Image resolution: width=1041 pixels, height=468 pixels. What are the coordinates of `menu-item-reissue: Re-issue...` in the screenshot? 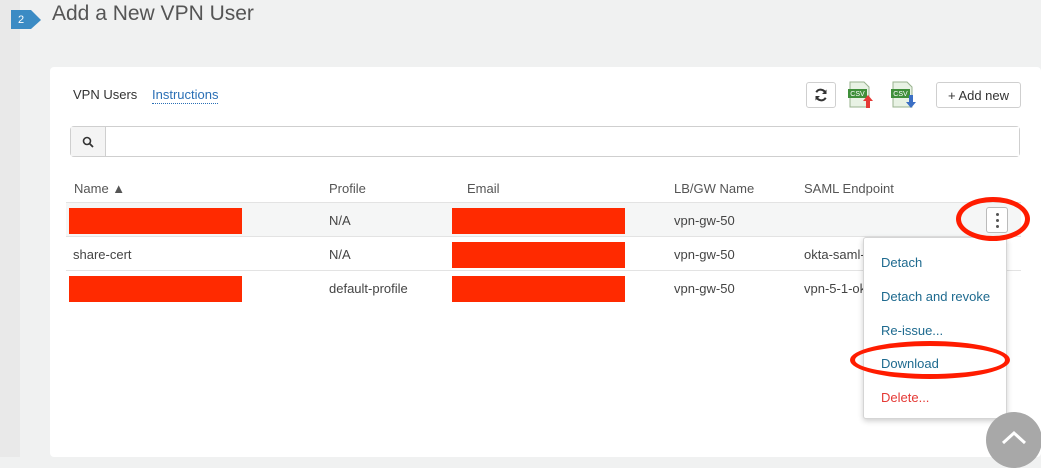 It's located at (912, 330).